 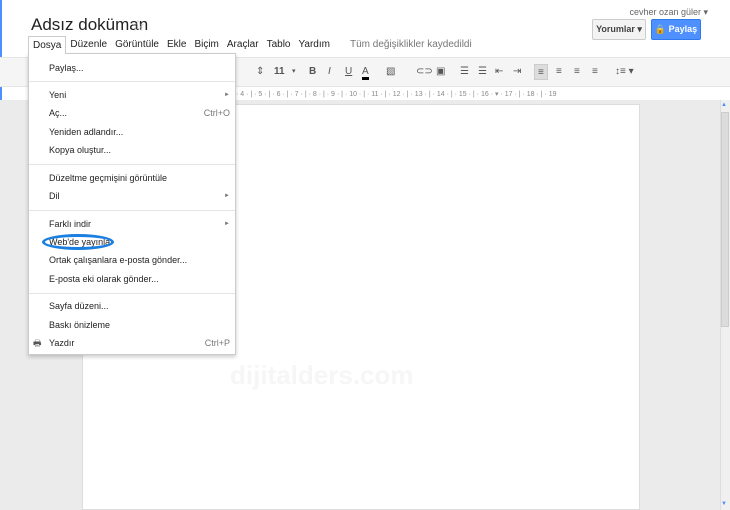 I want to click on watermark: dijitalders.com, so click(x=322, y=375).